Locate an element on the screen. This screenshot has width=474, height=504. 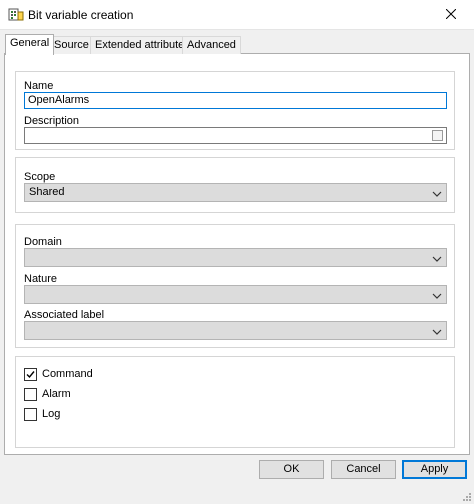
log-option: Log is located at coordinates (42, 414).